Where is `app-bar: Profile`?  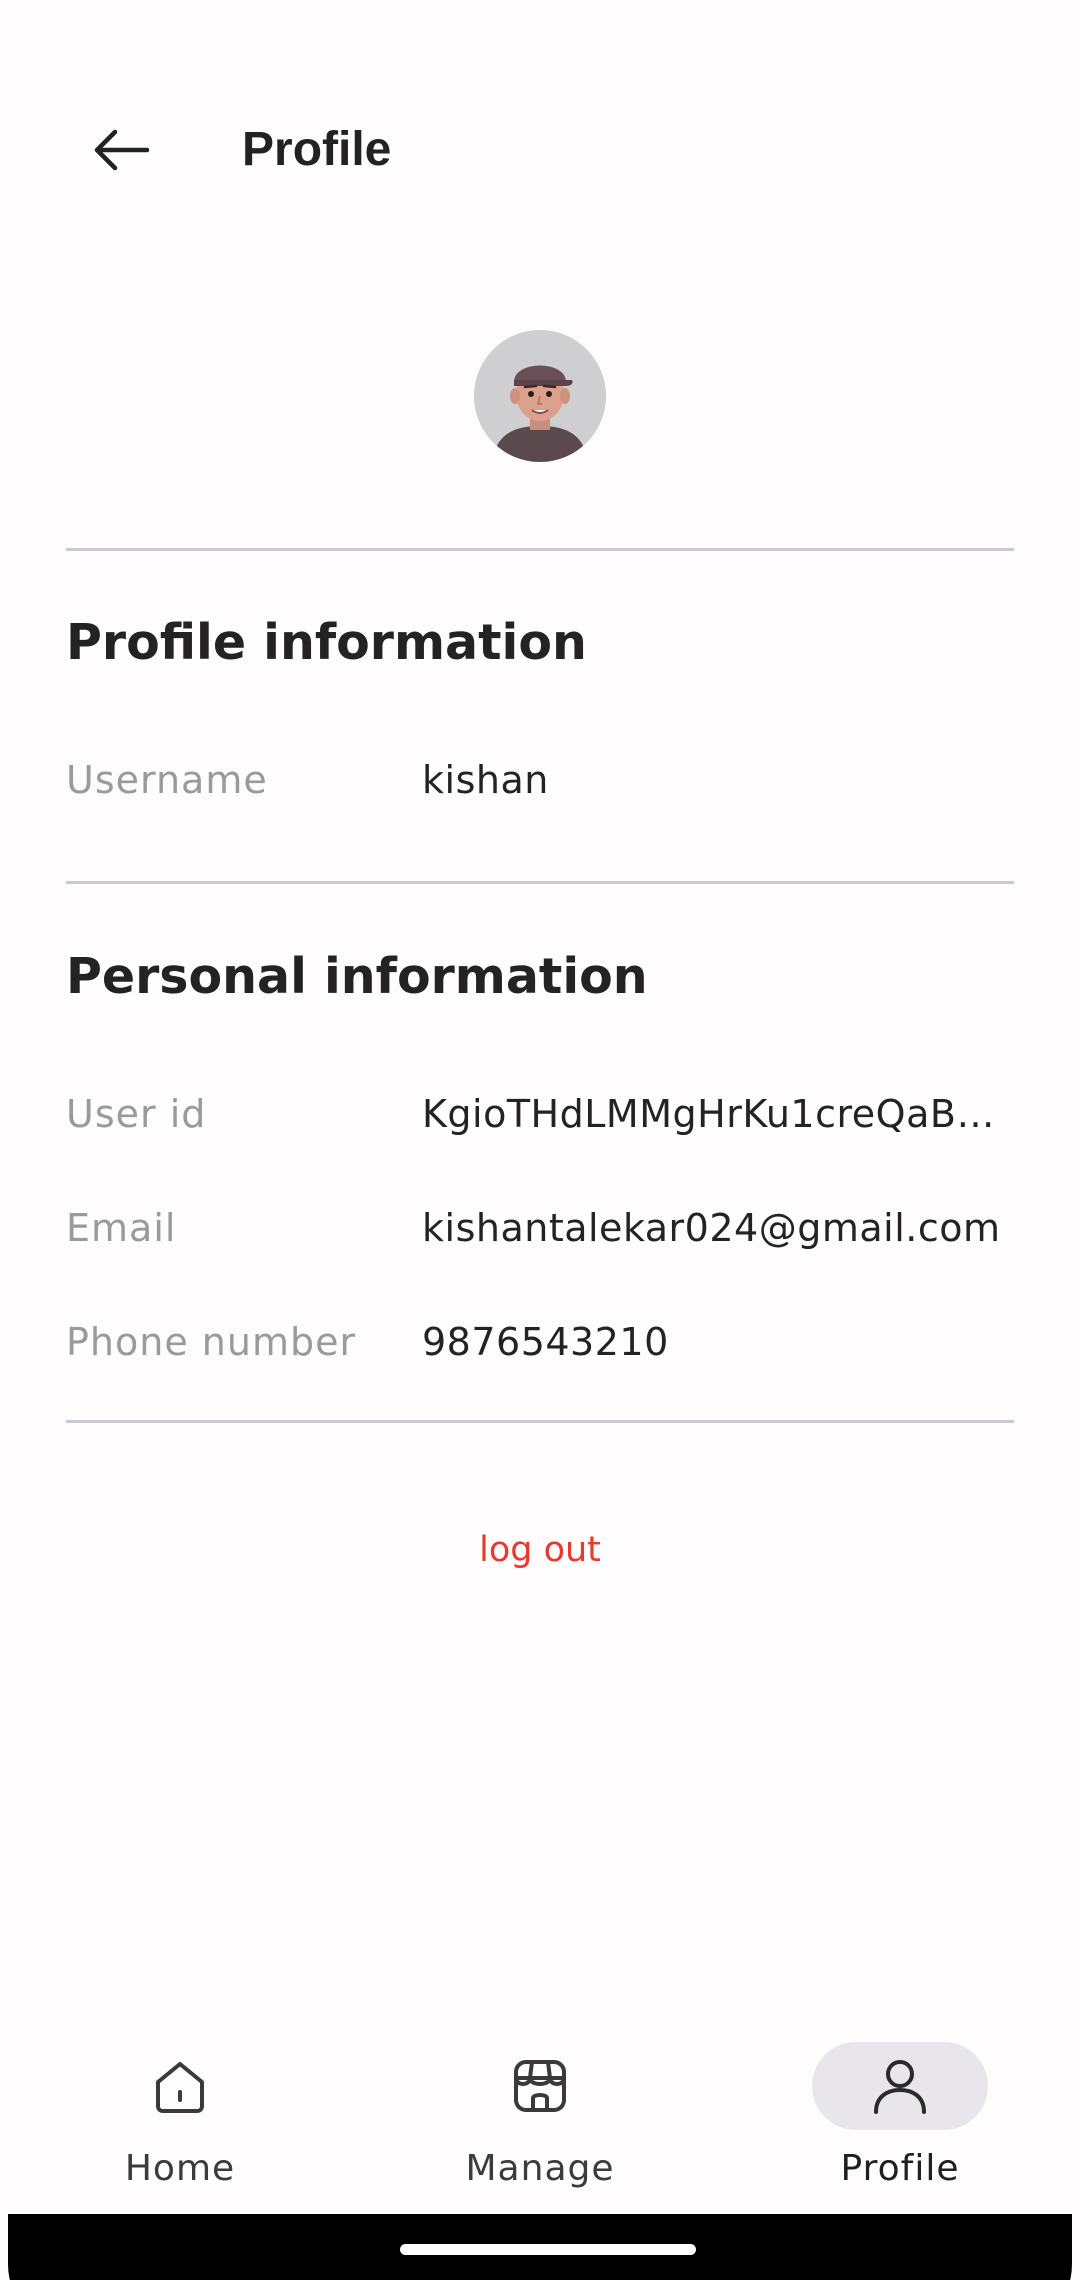 app-bar: Profile is located at coordinates (540, 145).